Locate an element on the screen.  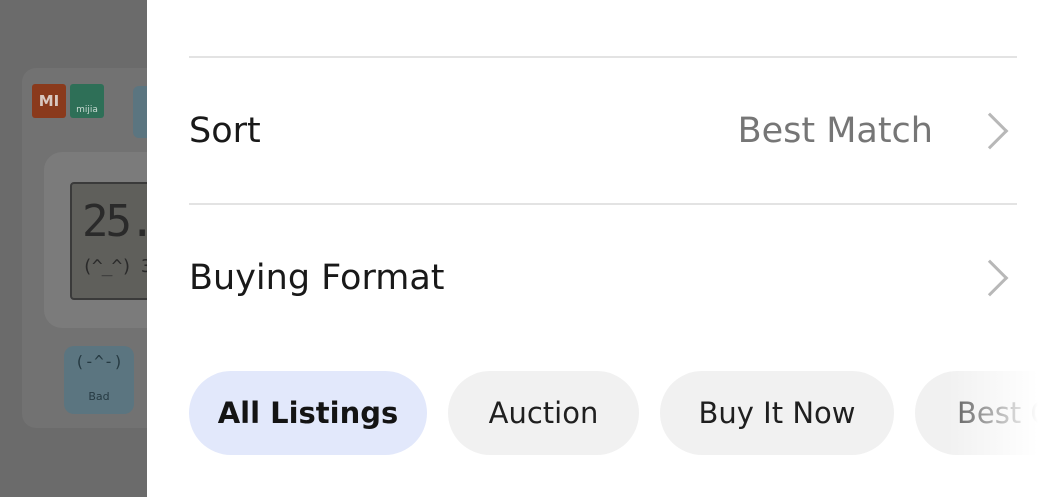
background-product-page: MI mijia 25.6 (^_^) 3 (-^-) Bad is located at coordinates (73, 248).